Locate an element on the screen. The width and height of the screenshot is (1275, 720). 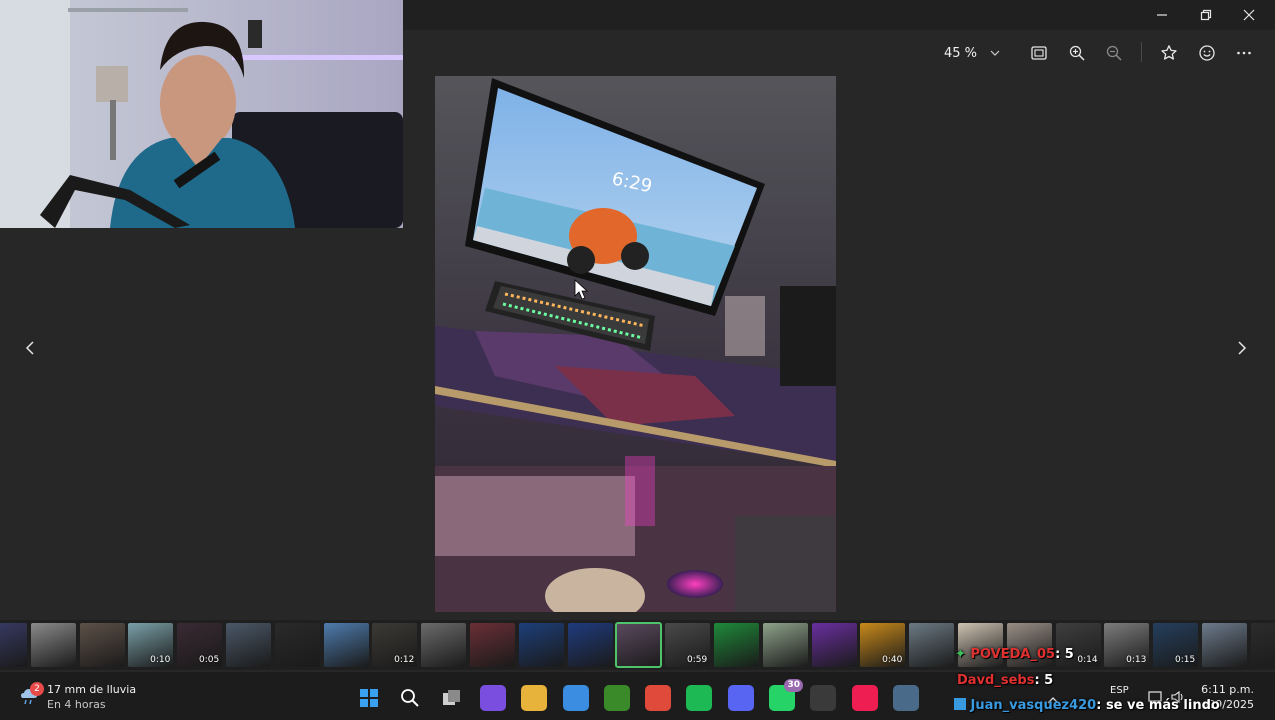
next-photo-button is located at coordinates (1242, 348).